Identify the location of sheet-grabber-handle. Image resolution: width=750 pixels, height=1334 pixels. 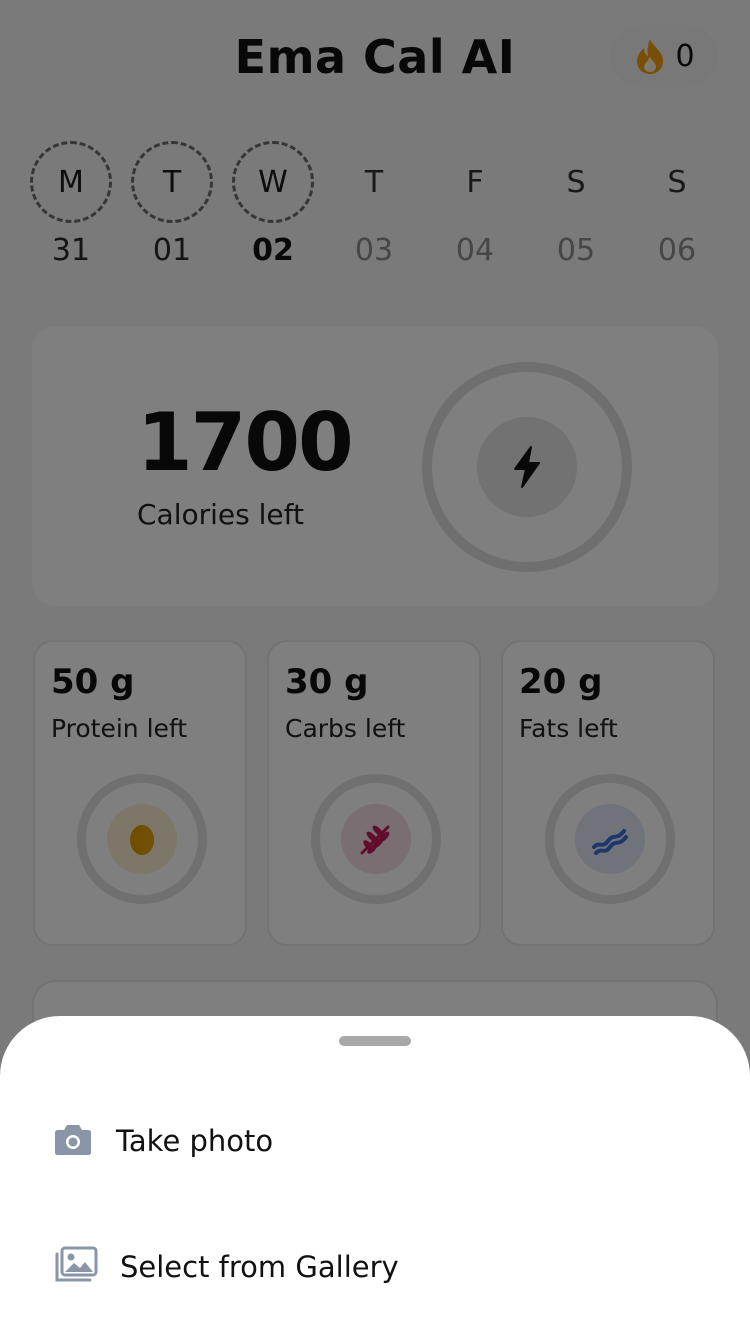
(375, 1041).